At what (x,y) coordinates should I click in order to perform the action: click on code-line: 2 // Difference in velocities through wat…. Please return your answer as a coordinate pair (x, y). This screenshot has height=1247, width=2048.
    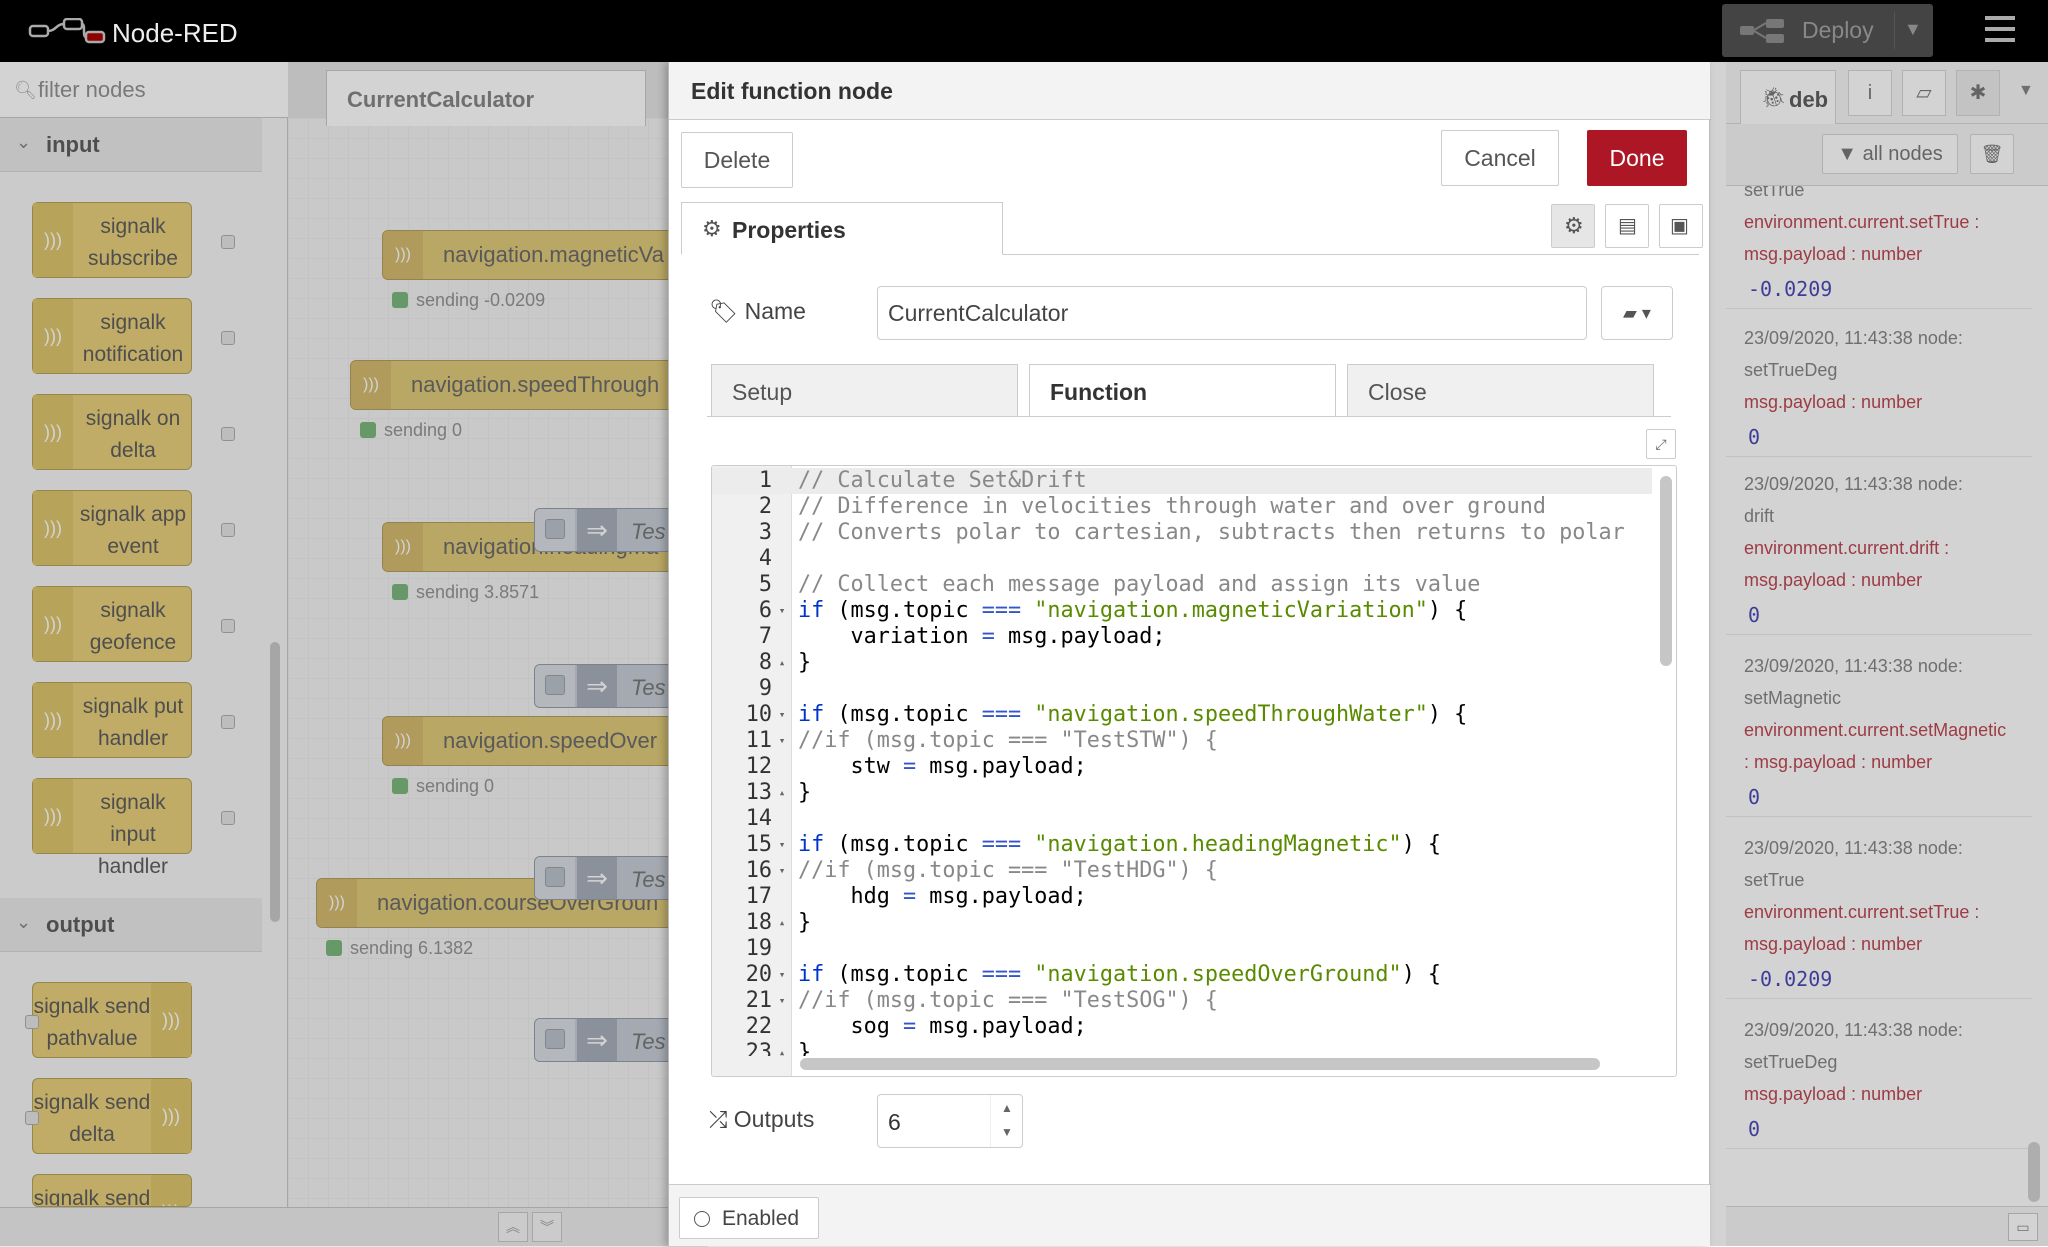
    Looking at the image, I should click on (1182, 507).